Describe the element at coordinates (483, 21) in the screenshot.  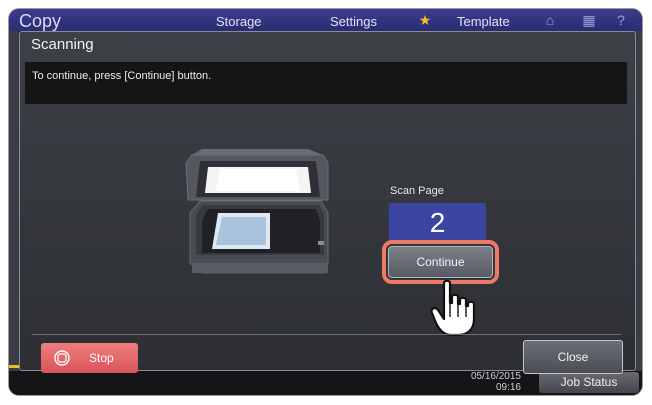
I see `tab-template: Template` at that location.